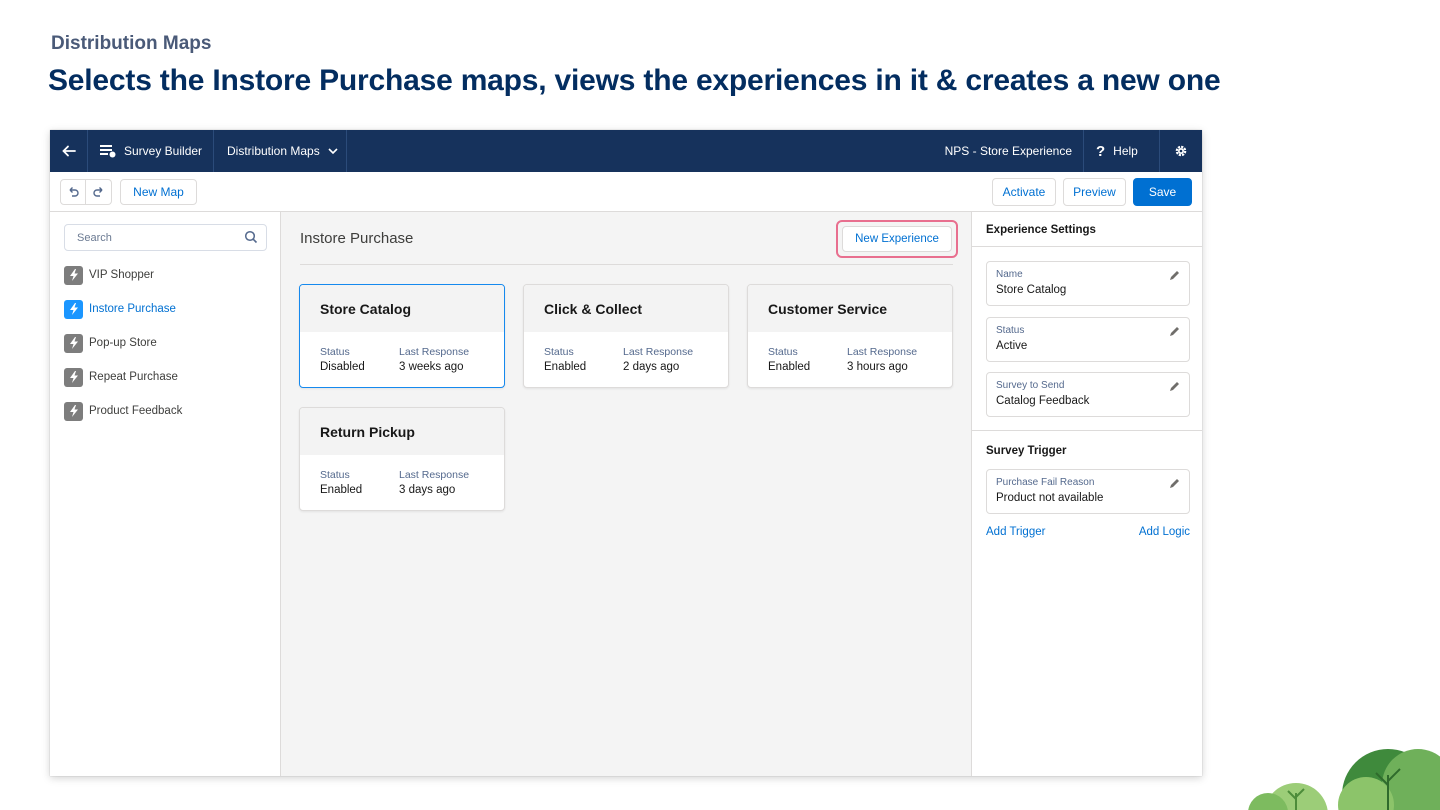 The image size is (1440, 810). I want to click on help-button: ? Help, so click(1122, 151).